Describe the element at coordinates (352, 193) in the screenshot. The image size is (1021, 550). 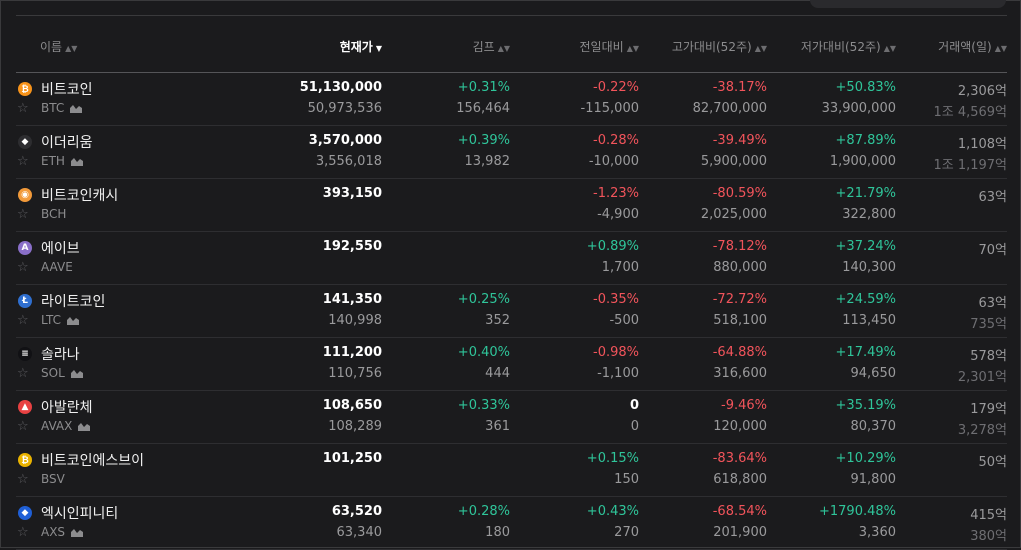
I see `current-price: 393,150` at that location.